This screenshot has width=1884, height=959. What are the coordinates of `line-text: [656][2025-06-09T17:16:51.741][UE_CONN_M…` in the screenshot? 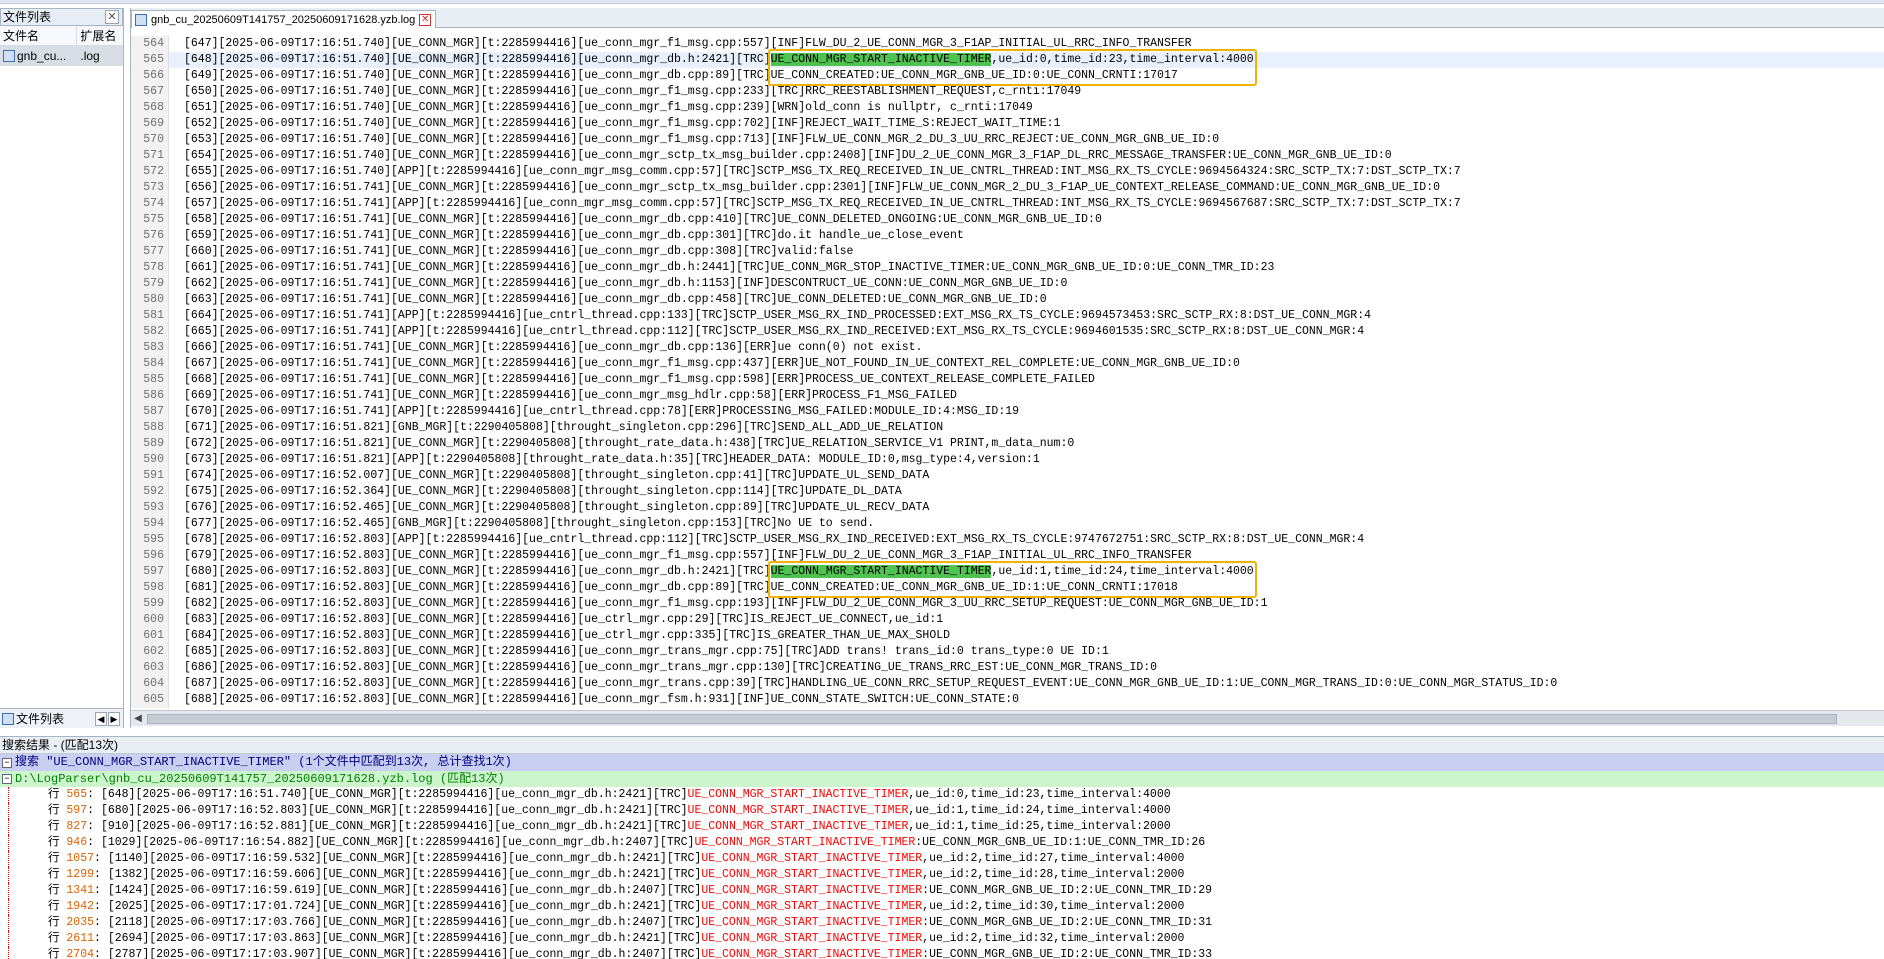 It's located at (804, 188).